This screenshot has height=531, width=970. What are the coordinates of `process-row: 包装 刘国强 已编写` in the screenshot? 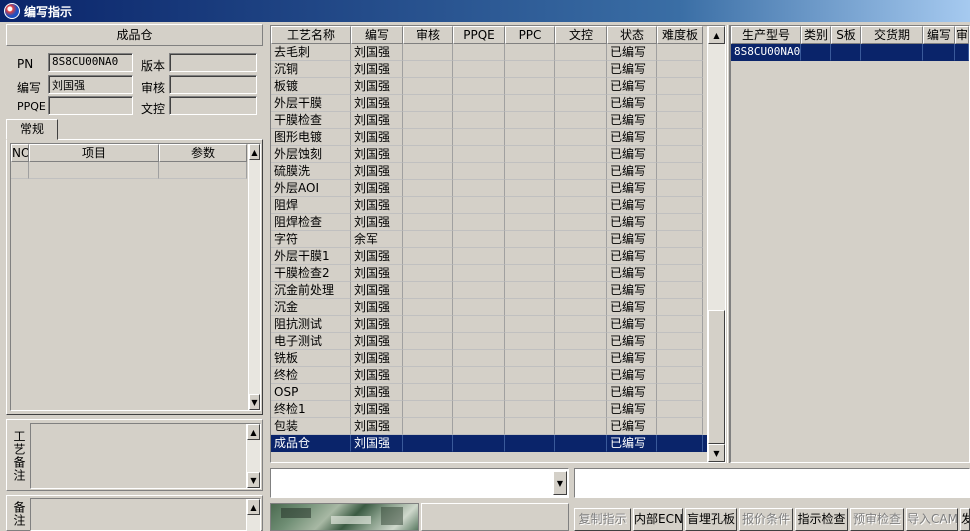 It's located at (498, 426).